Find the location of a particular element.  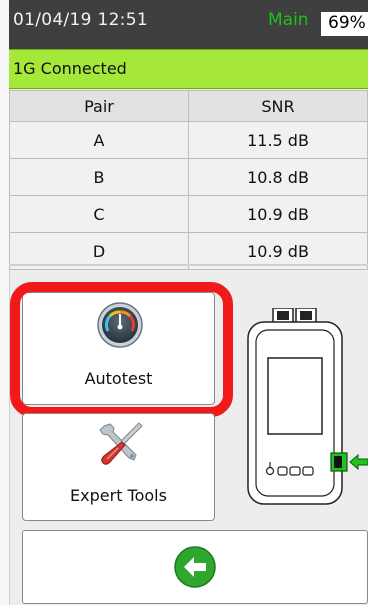

table-row: B 10.8 dB is located at coordinates (188, 177).